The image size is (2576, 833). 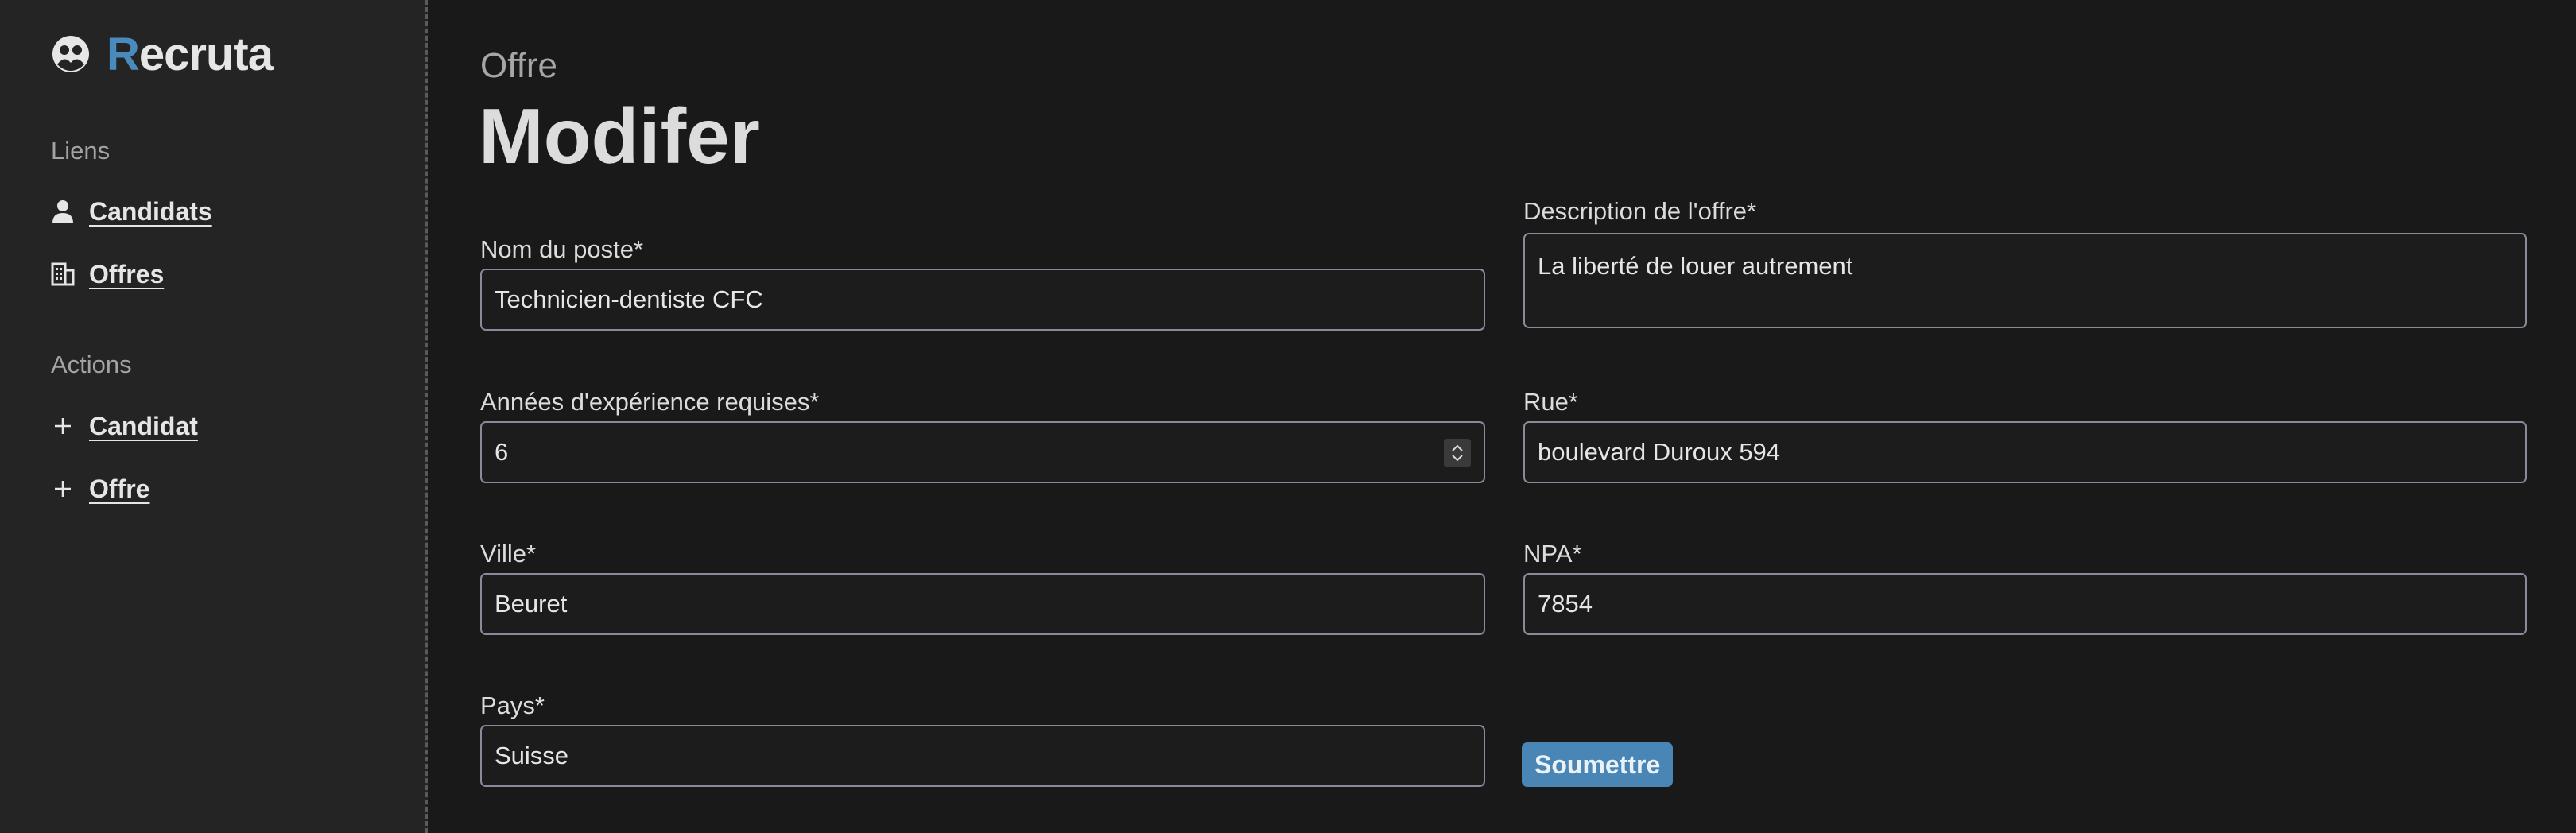 I want to click on rue-label: Rue*, so click(x=1550, y=402).